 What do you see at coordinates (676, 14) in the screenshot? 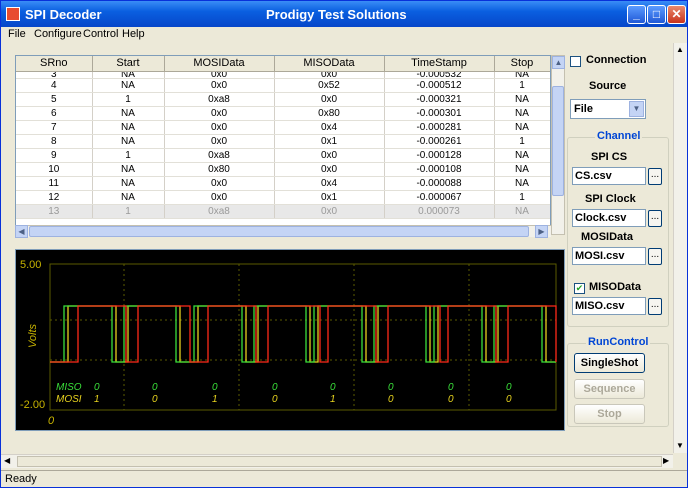
I see `close-icon: ✕` at bounding box center [676, 14].